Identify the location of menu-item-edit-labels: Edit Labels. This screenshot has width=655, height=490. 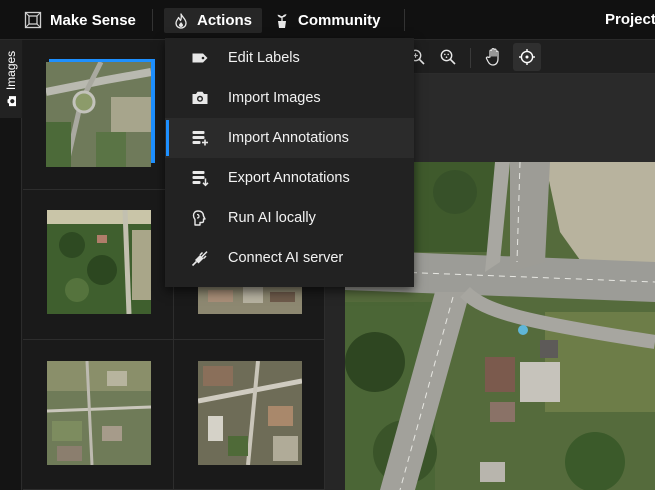
(289, 58).